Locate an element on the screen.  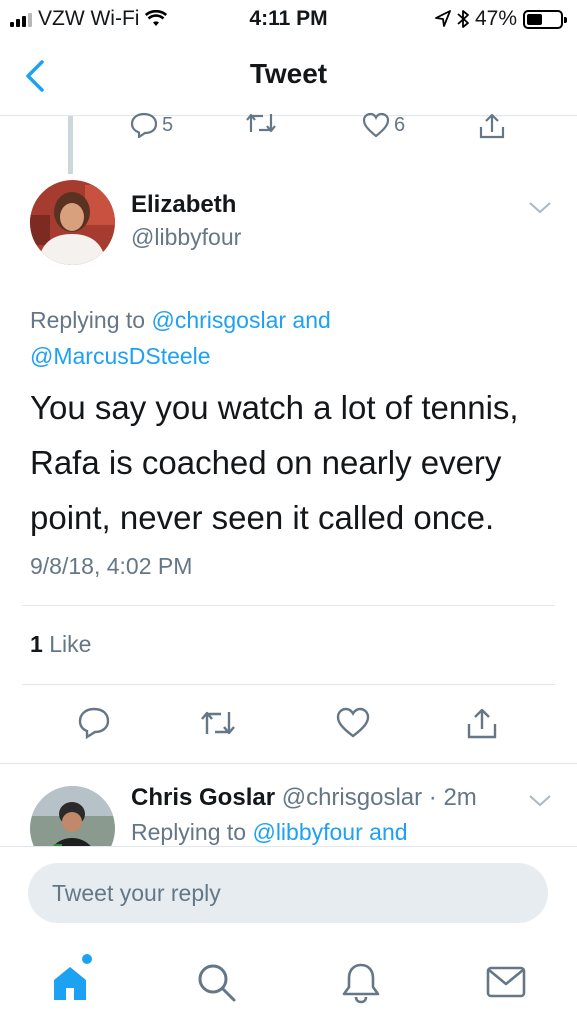
reply-timestamp: · 2m is located at coordinates (449, 797).